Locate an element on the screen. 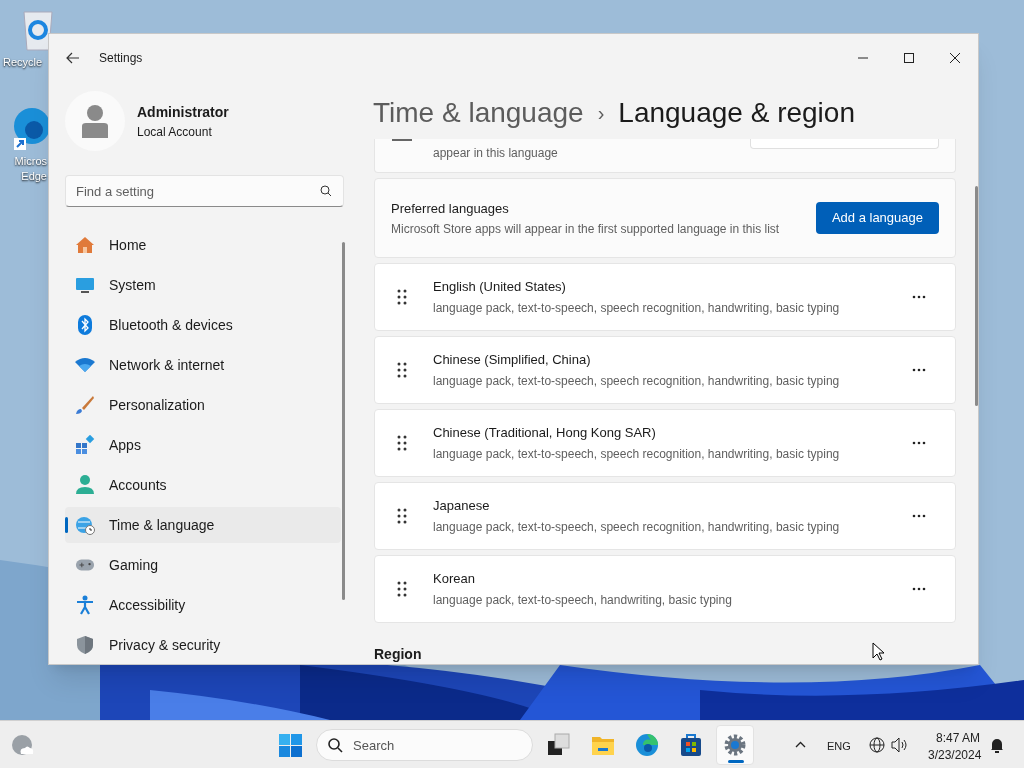  nav-item: Bluetooth & devices is located at coordinates (203, 325).